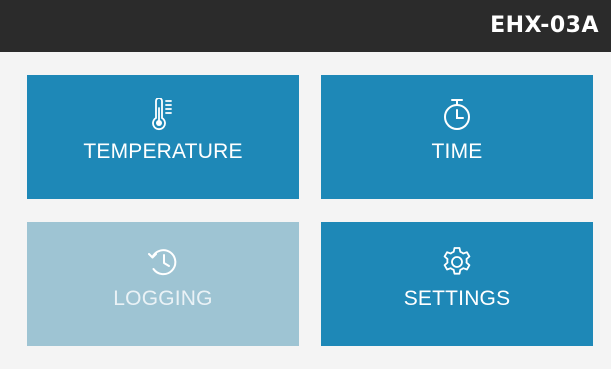 This screenshot has height=369, width=611. Describe the element at coordinates (457, 298) in the screenshot. I see `settings-label: SETTINGS` at that location.